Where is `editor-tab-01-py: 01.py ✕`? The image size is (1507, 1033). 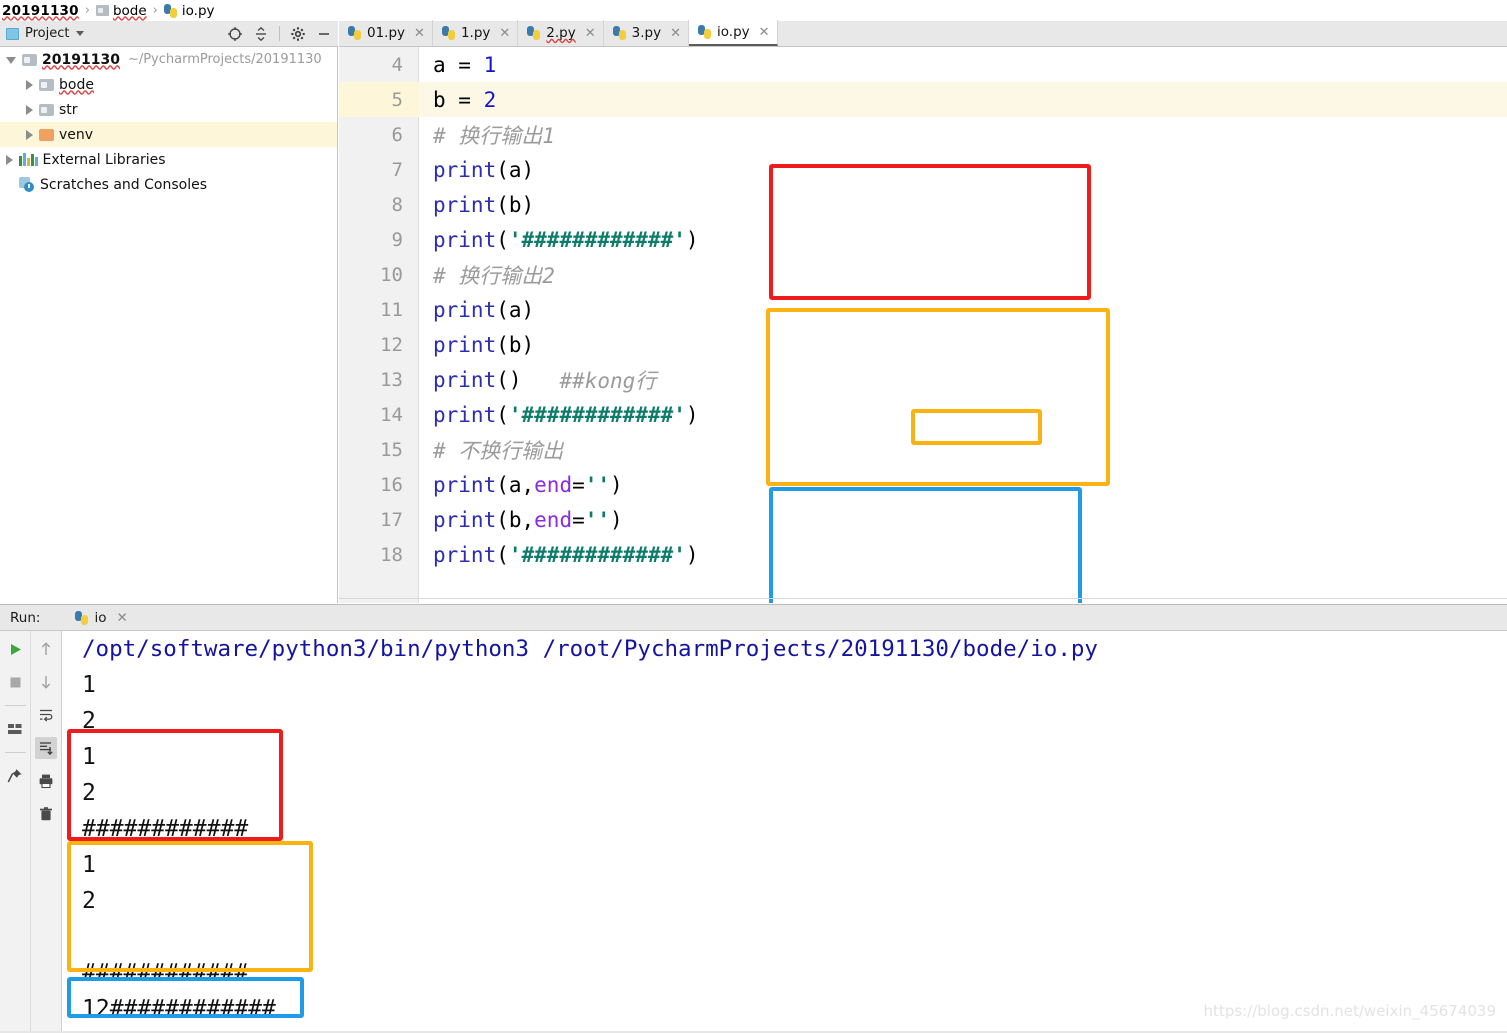
editor-tab-01-py: 01.py ✕ is located at coordinates (386, 33).